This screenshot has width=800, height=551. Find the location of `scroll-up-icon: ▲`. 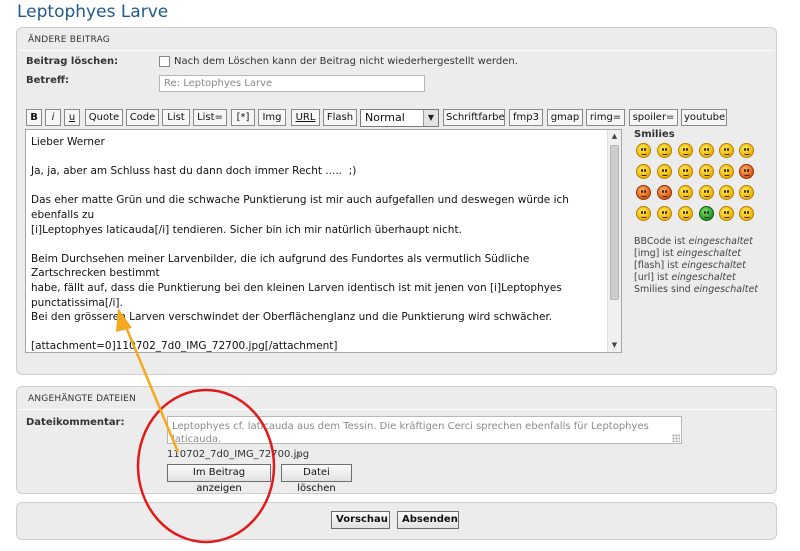

scroll-up-icon: ▲ is located at coordinates (614, 136).